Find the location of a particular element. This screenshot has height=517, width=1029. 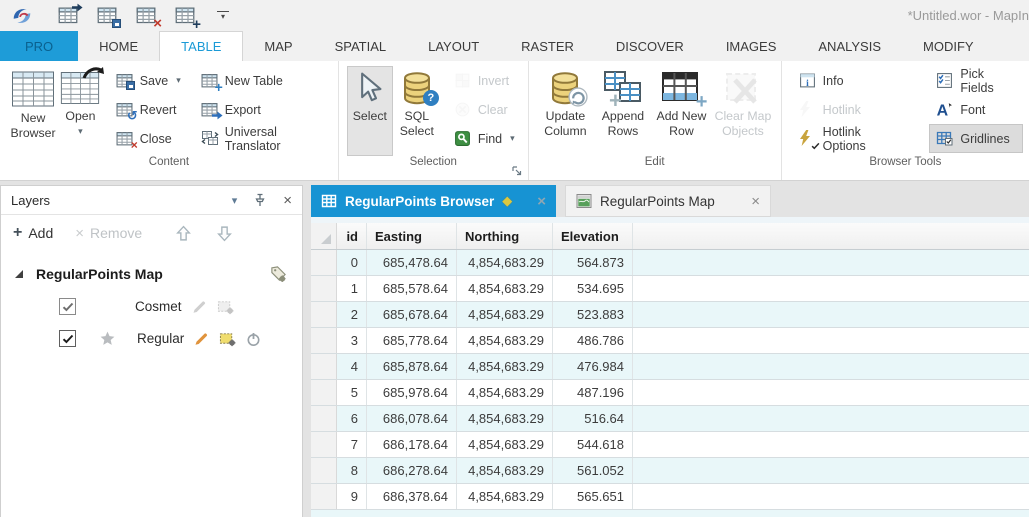

table-row: 6 686,078.64 4,854,683.29 516.64 is located at coordinates (670, 419).